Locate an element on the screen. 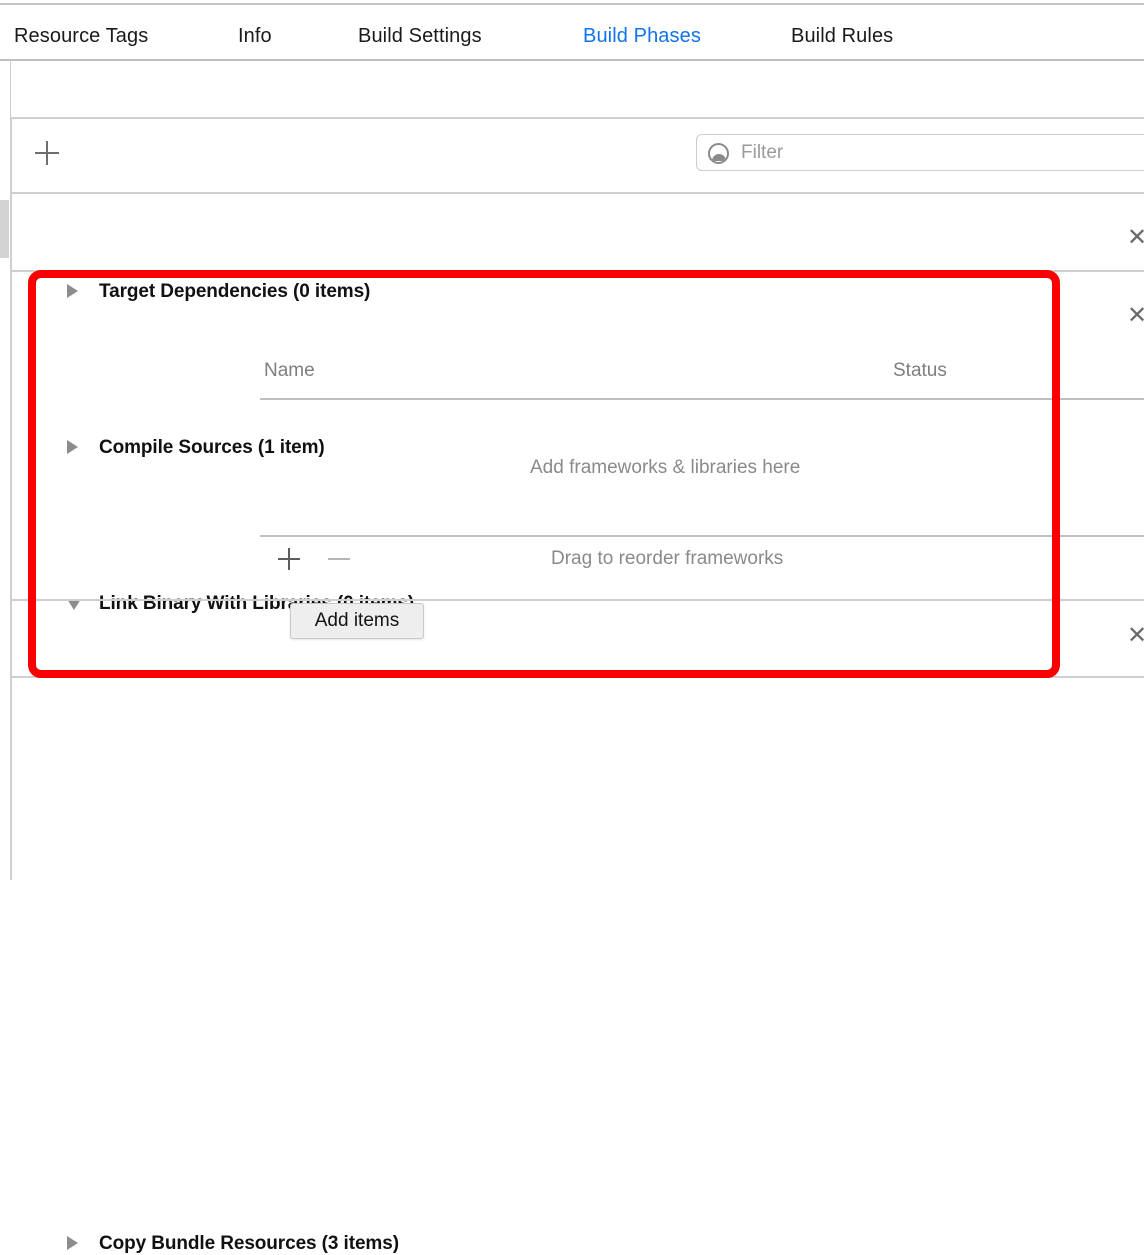 This screenshot has height=1255, width=1144. table-footer-rule is located at coordinates (702, 536).